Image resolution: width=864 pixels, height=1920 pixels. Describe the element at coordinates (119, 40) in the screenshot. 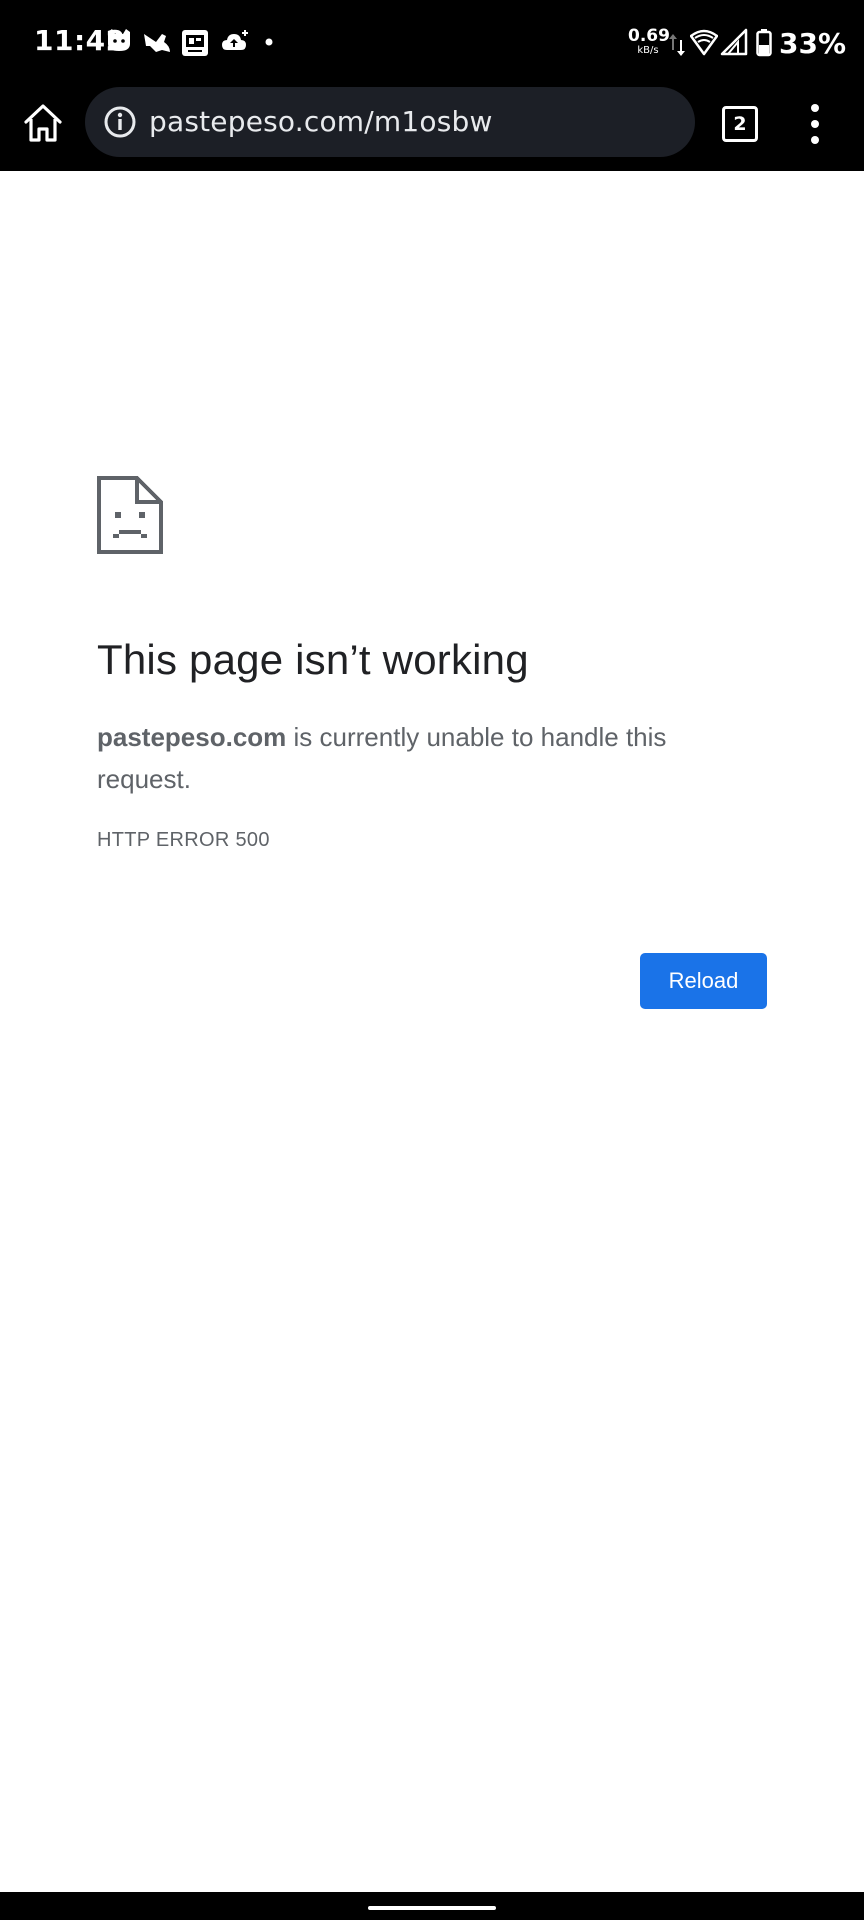

I see `cat-app-icon` at that location.